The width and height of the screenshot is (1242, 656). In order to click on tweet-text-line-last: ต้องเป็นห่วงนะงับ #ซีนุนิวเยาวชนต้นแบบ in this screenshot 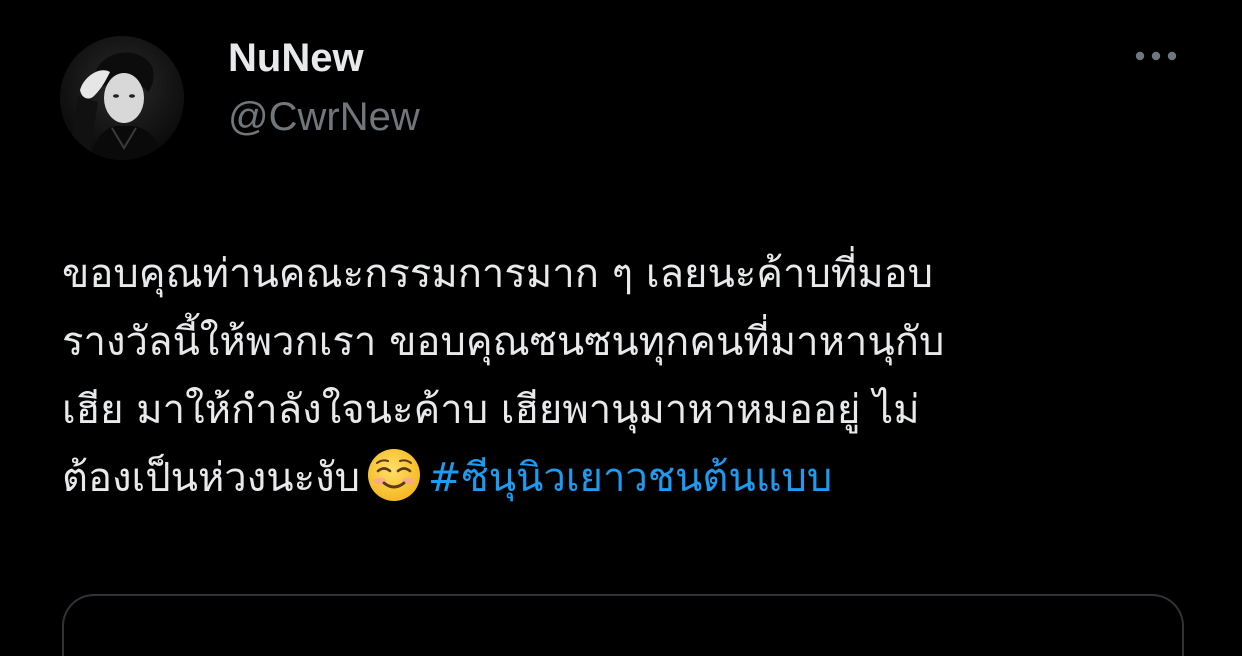, I will do `click(627, 478)`.